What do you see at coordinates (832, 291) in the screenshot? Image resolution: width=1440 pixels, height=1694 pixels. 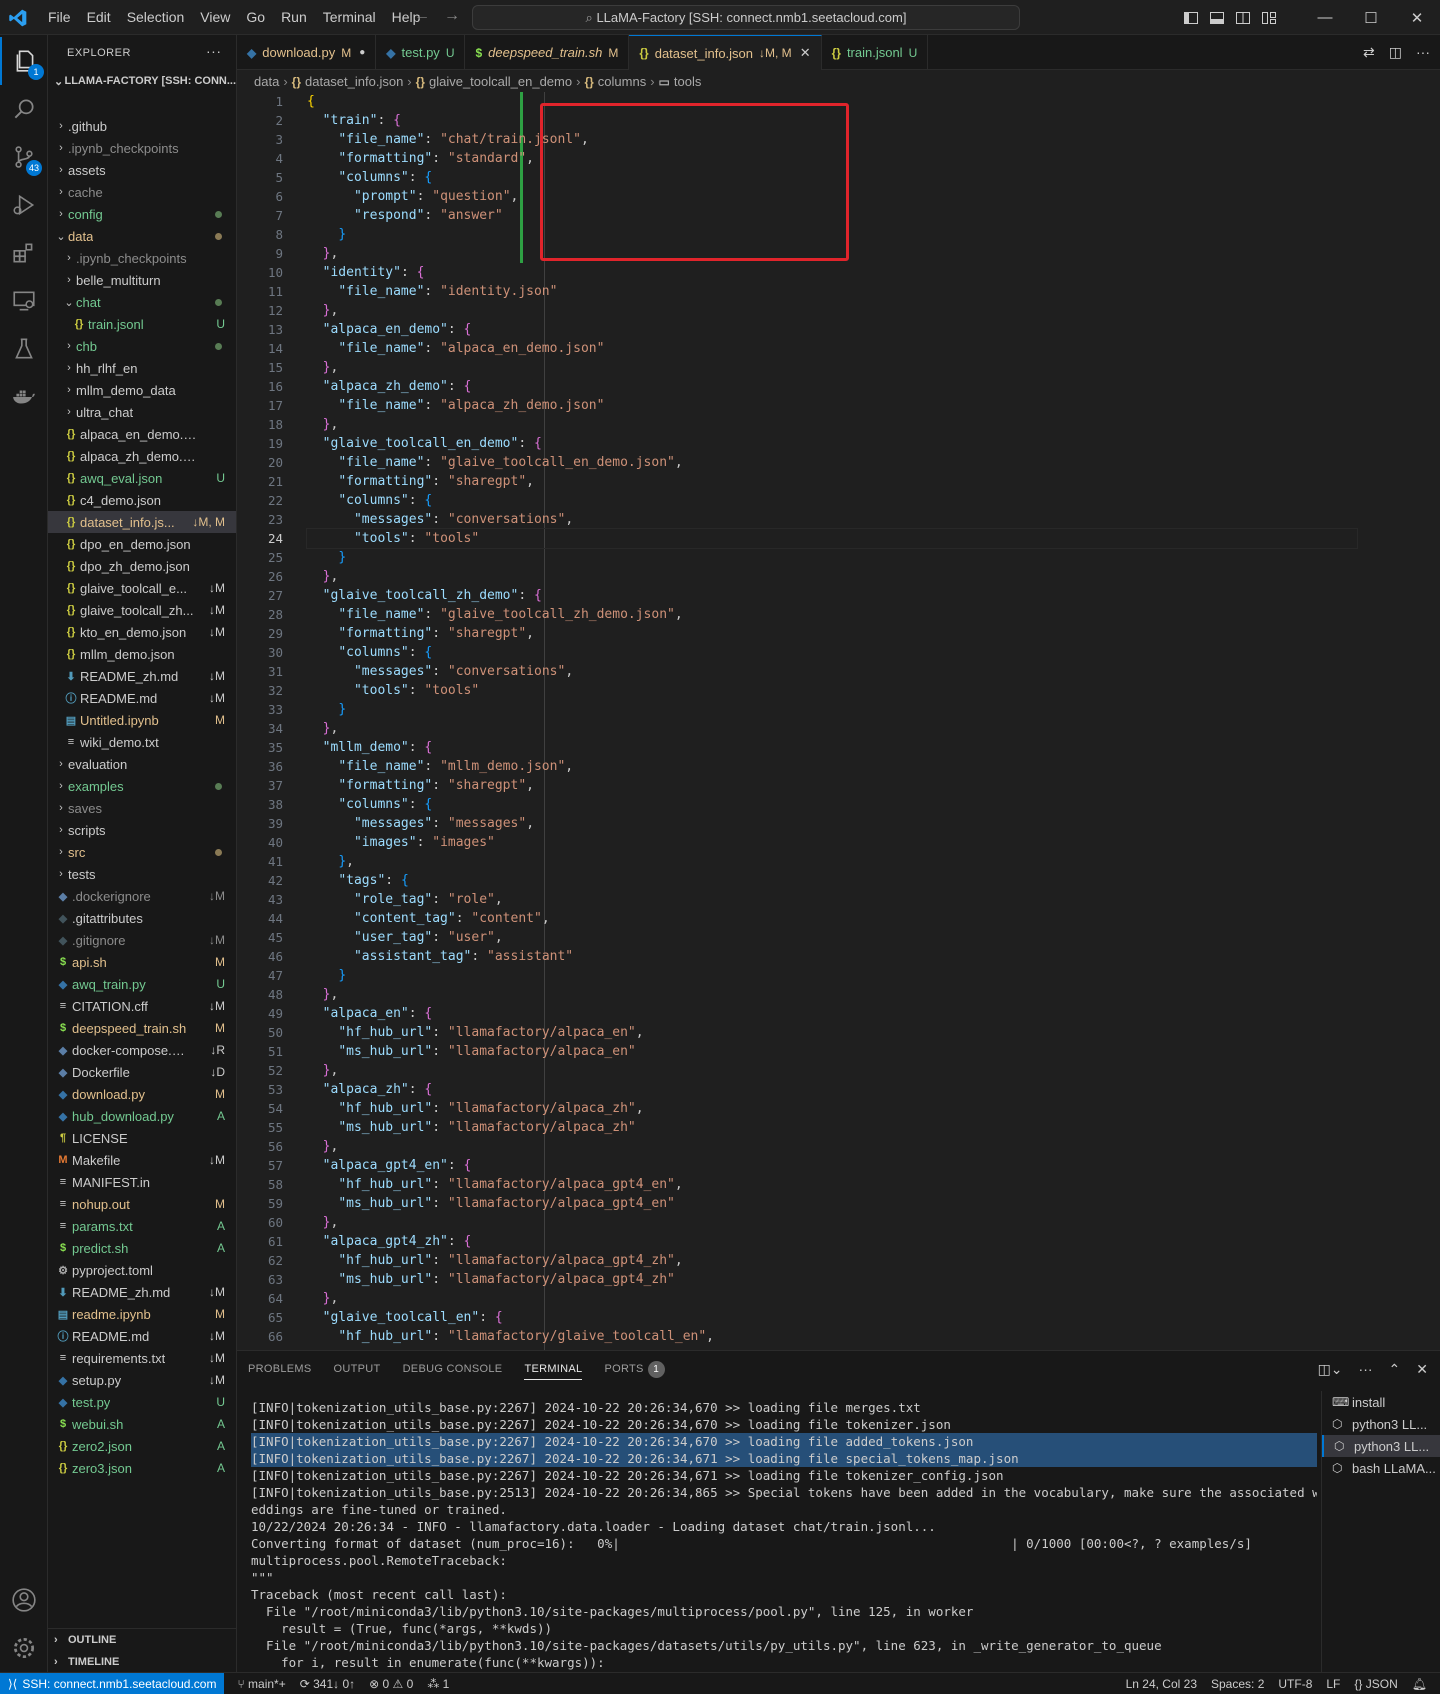 I see `code-line: "file_name": "identity.json"` at bounding box center [832, 291].